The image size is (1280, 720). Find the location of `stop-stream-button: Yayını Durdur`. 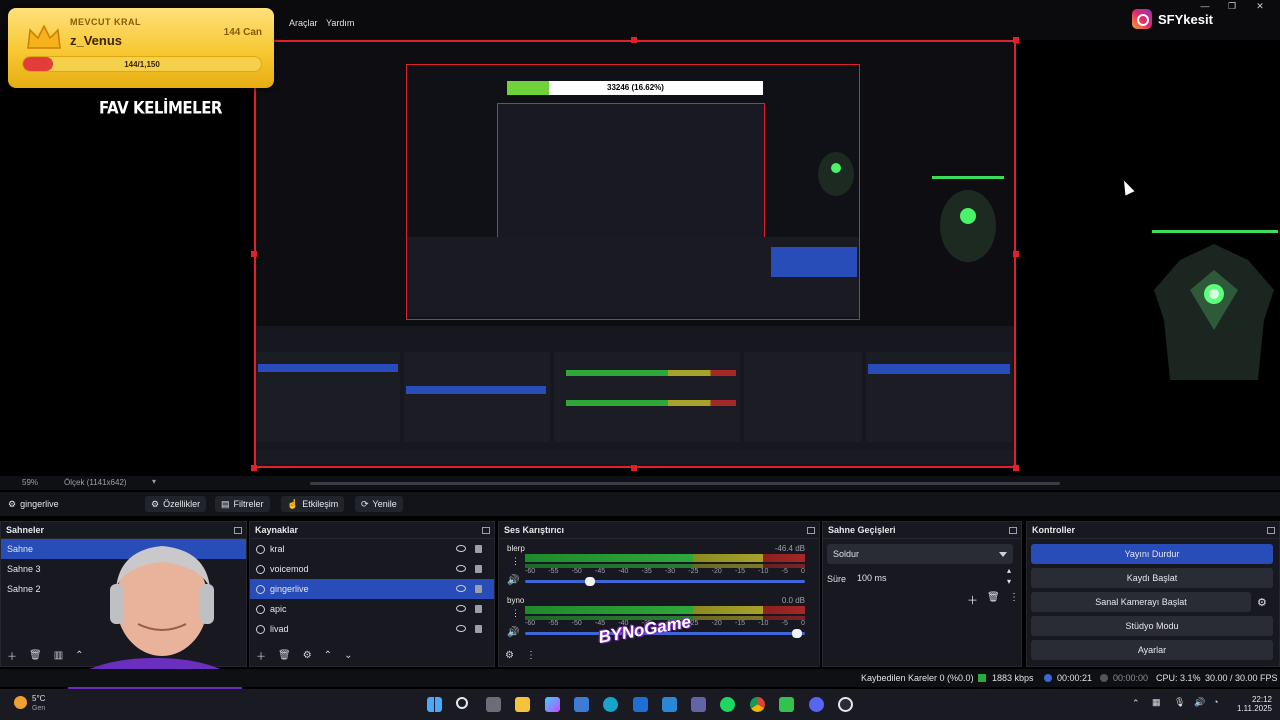

stop-stream-button: Yayını Durdur is located at coordinates (1152, 554).